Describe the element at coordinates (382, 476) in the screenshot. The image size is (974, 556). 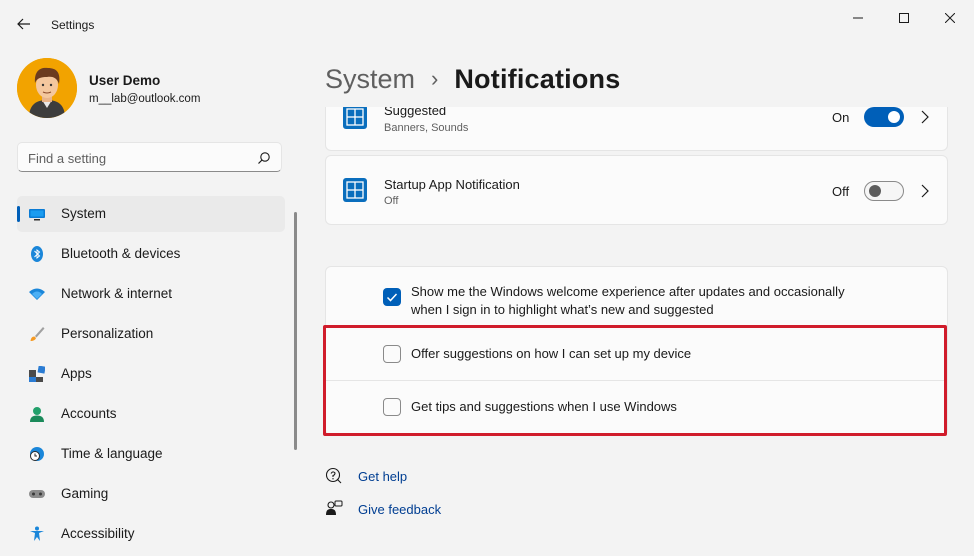
I see `get-help-link: Get help` at that location.